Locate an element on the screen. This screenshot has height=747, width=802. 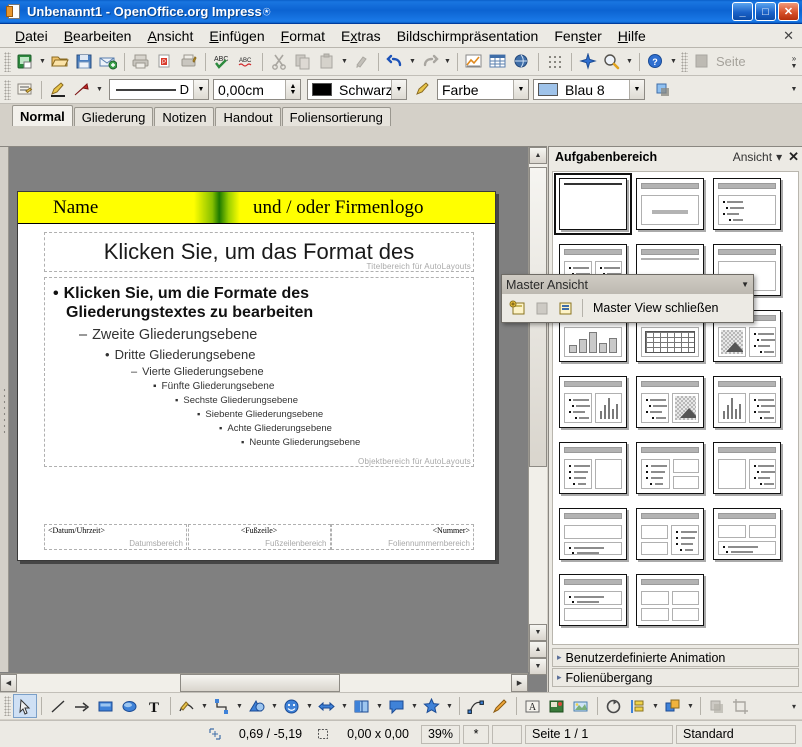
tab-notizen: Notizen is located at coordinates (184, 116).